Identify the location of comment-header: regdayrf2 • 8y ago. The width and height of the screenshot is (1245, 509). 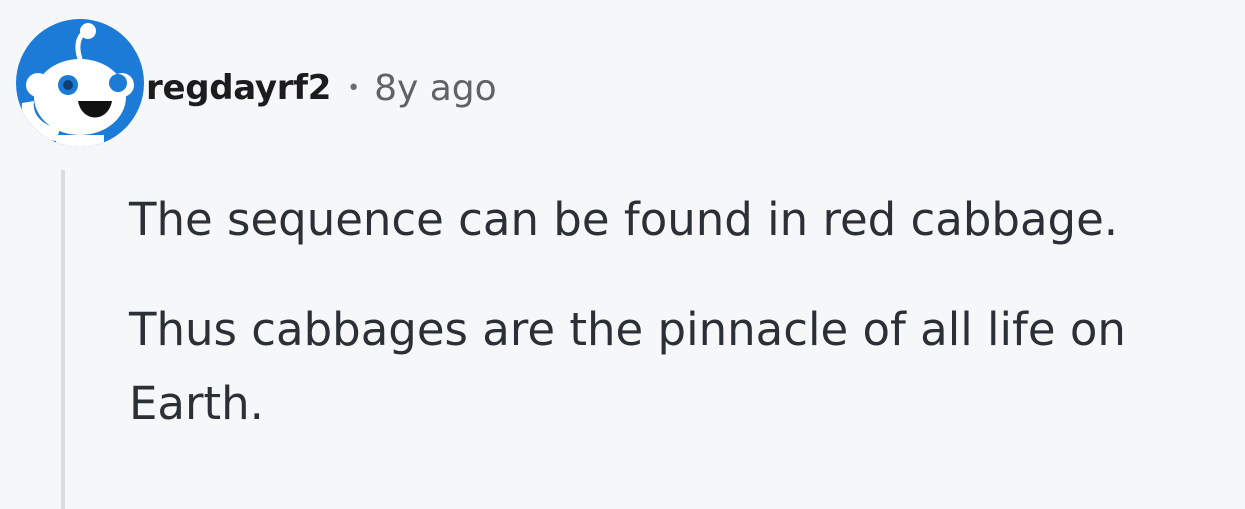
(321, 88).